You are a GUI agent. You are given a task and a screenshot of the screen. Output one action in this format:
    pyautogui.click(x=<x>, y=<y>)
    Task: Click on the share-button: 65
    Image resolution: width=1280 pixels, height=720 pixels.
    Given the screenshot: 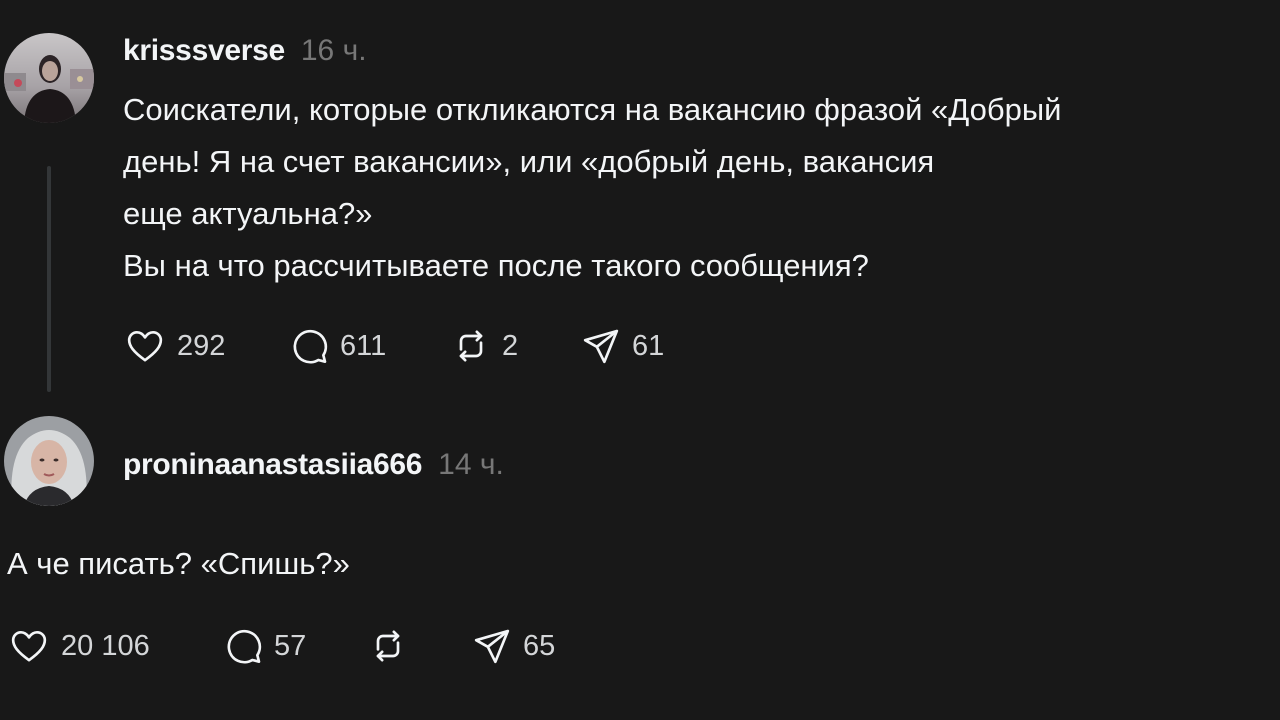 What is the action you would take?
    pyautogui.click(x=513, y=646)
    